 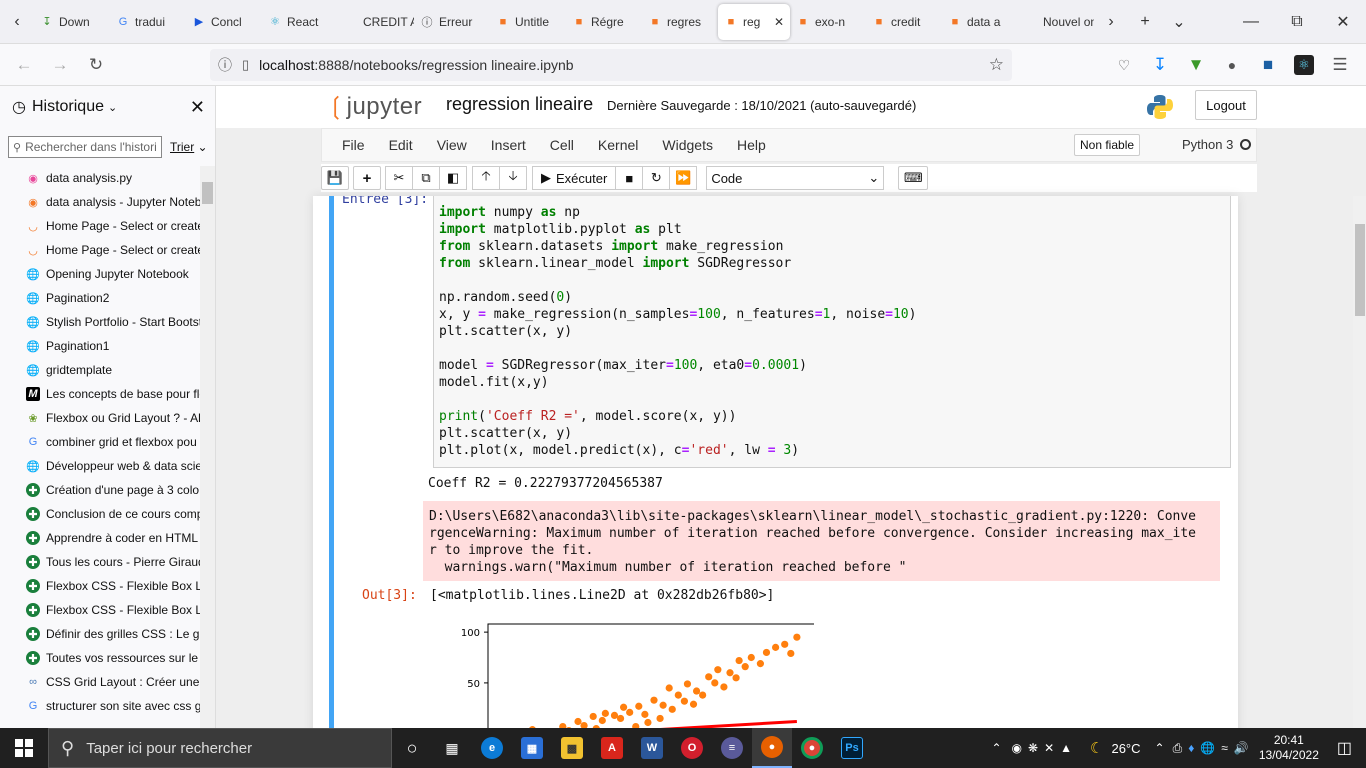 I want to click on bookmark-star-icon: ☆, so click(x=996, y=65).